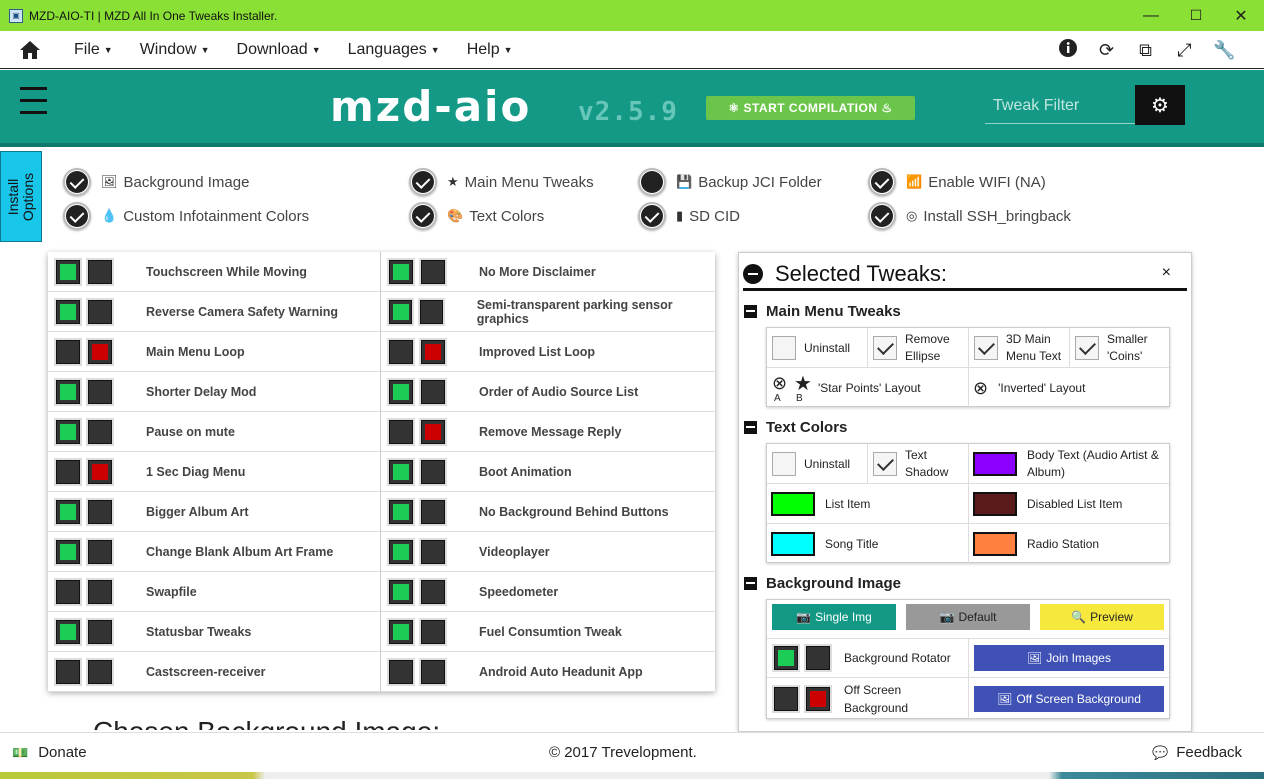 This screenshot has height=779, width=1264. I want to click on tc-text-shadow: Text Shadow, so click(918, 464).